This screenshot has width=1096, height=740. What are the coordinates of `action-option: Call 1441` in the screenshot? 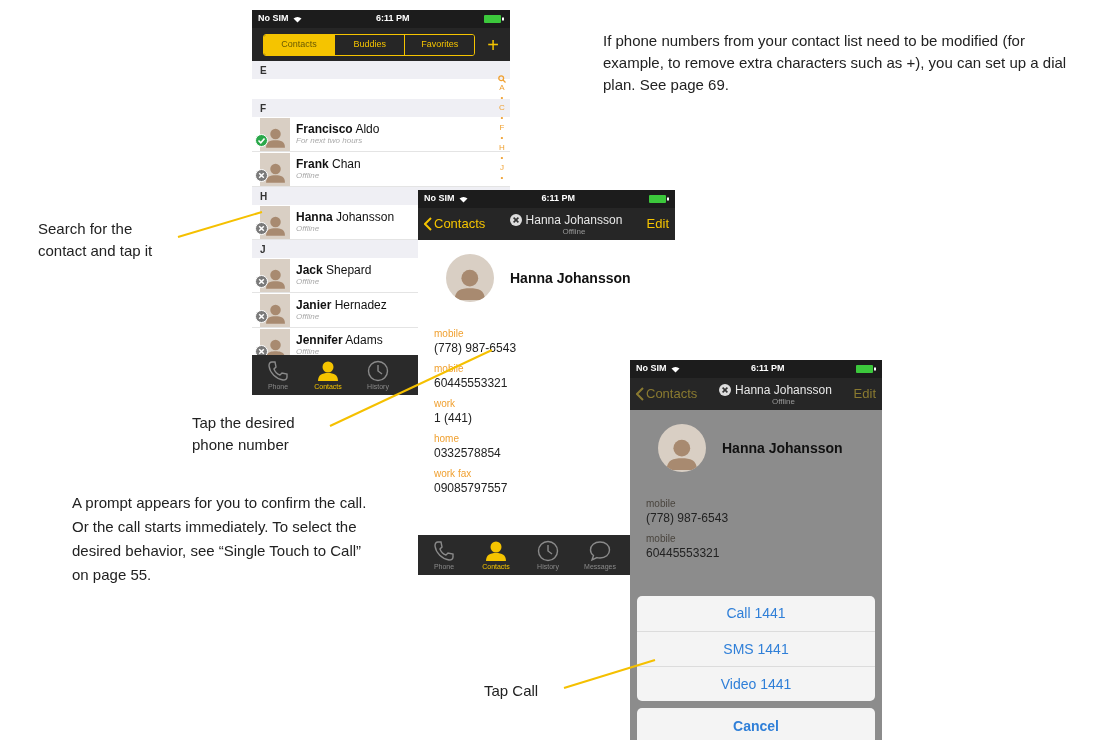 It's located at (756, 613).